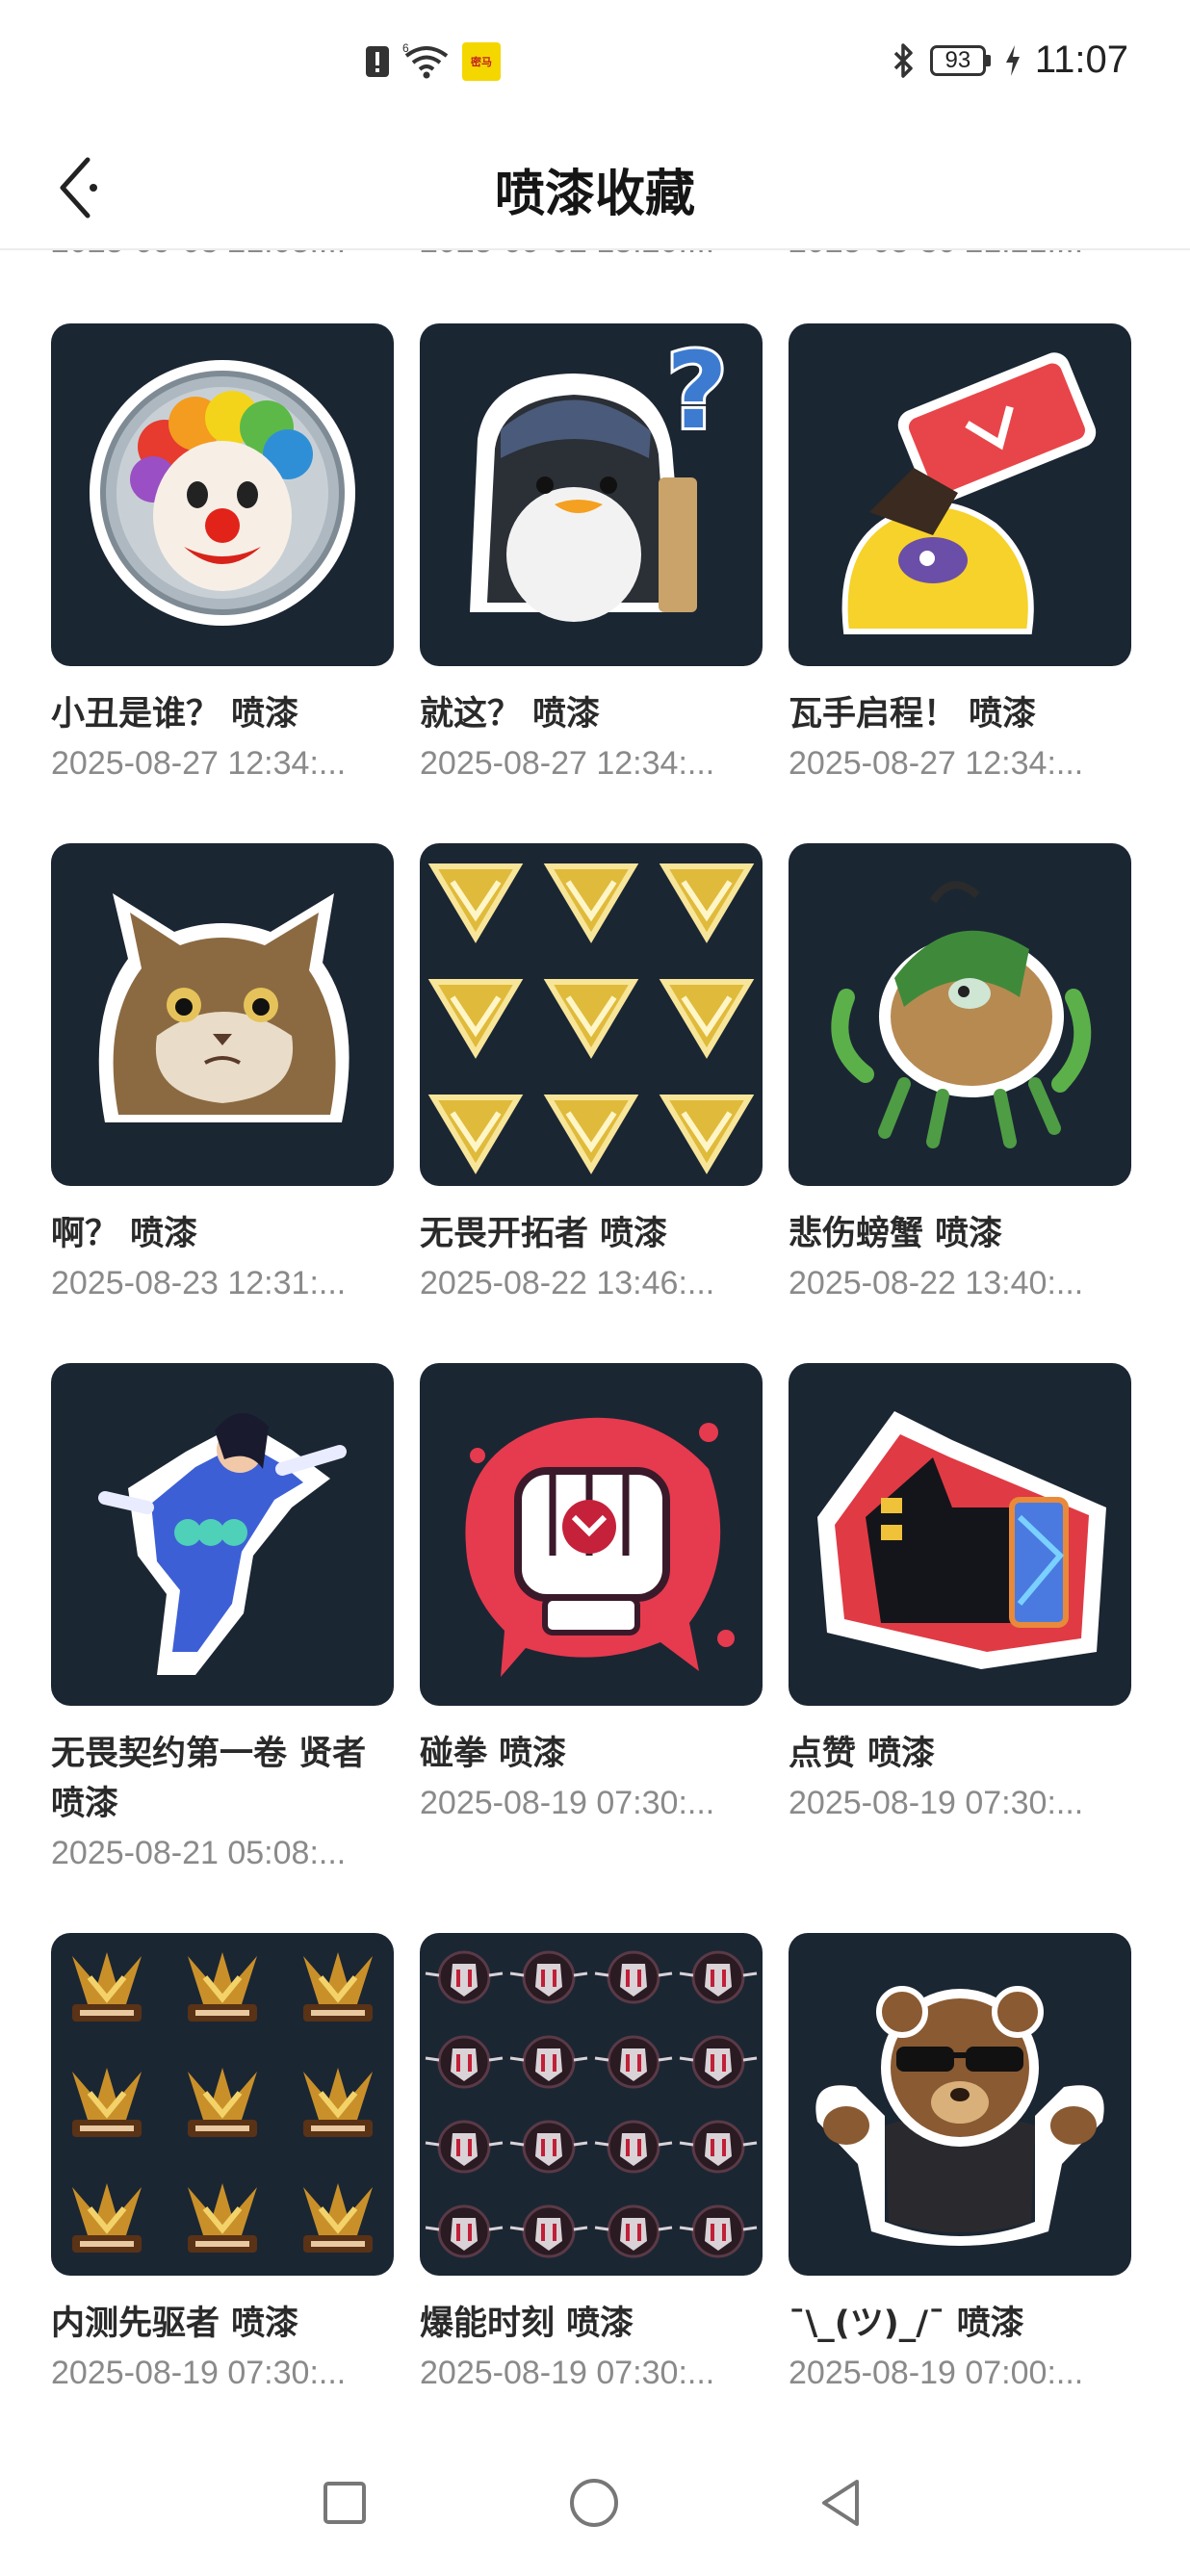  Describe the element at coordinates (223, 2104) in the screenshot. I see `pioneer-emblems-icon` at that location.